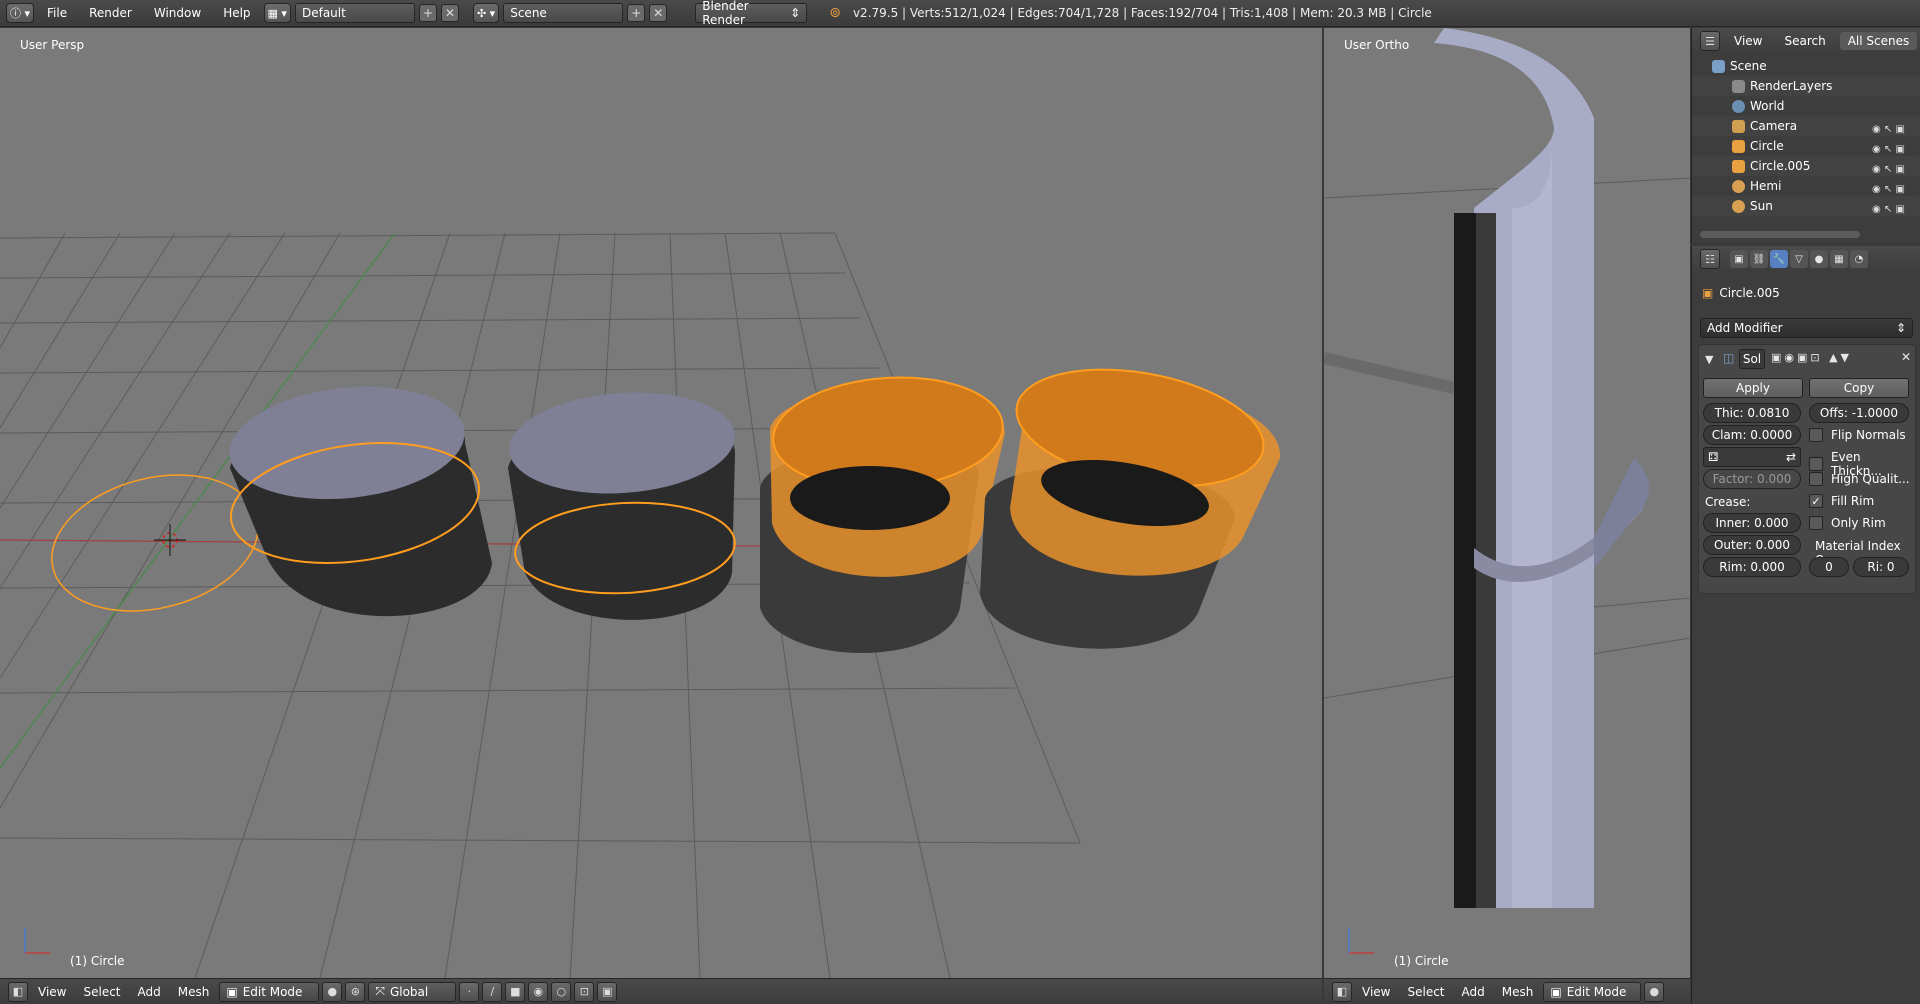  Describe the element at coordinates (584, 991) in the screenshot. I see `snap-icon: ⊡` at that location.